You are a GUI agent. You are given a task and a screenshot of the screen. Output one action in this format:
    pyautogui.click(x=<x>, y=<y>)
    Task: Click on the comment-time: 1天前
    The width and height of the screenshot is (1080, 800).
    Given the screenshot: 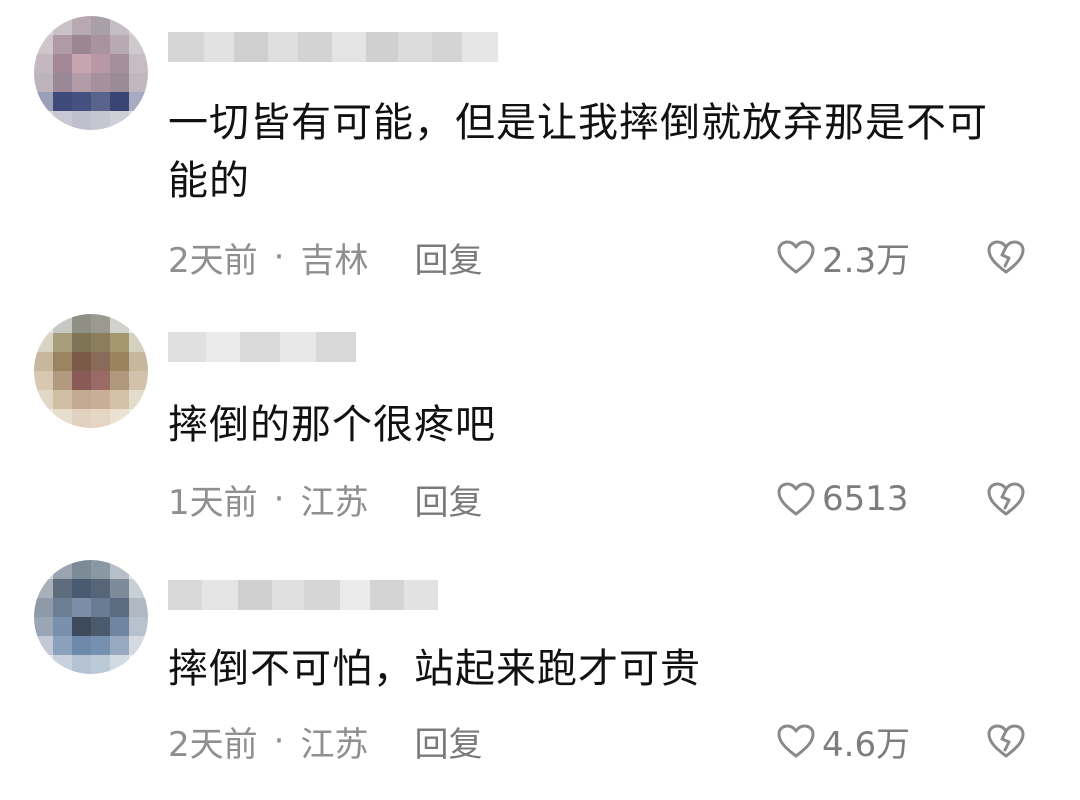 What is the action you would take?
    pyautogui.click(x=213, y=502)
    